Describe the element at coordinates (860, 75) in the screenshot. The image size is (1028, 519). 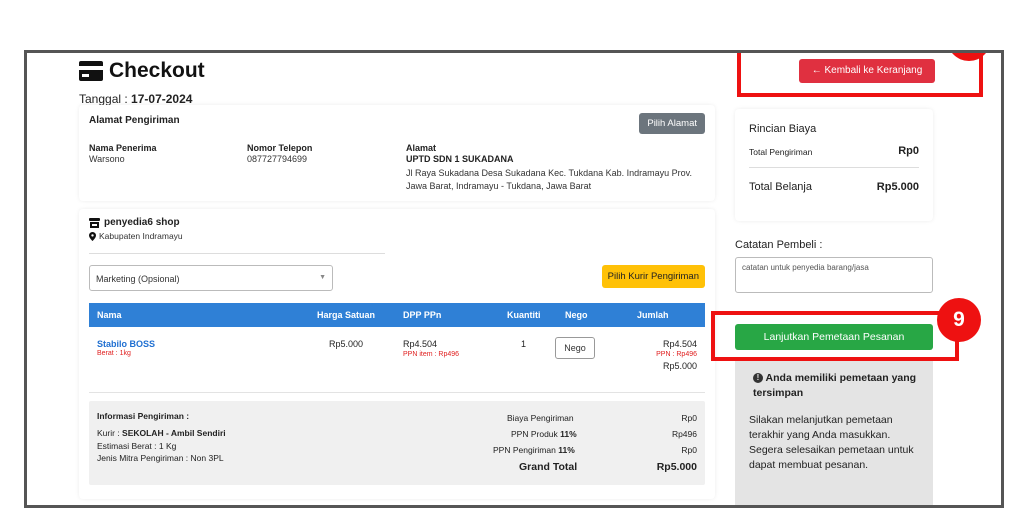
I see `highlight-back-button` at that location.